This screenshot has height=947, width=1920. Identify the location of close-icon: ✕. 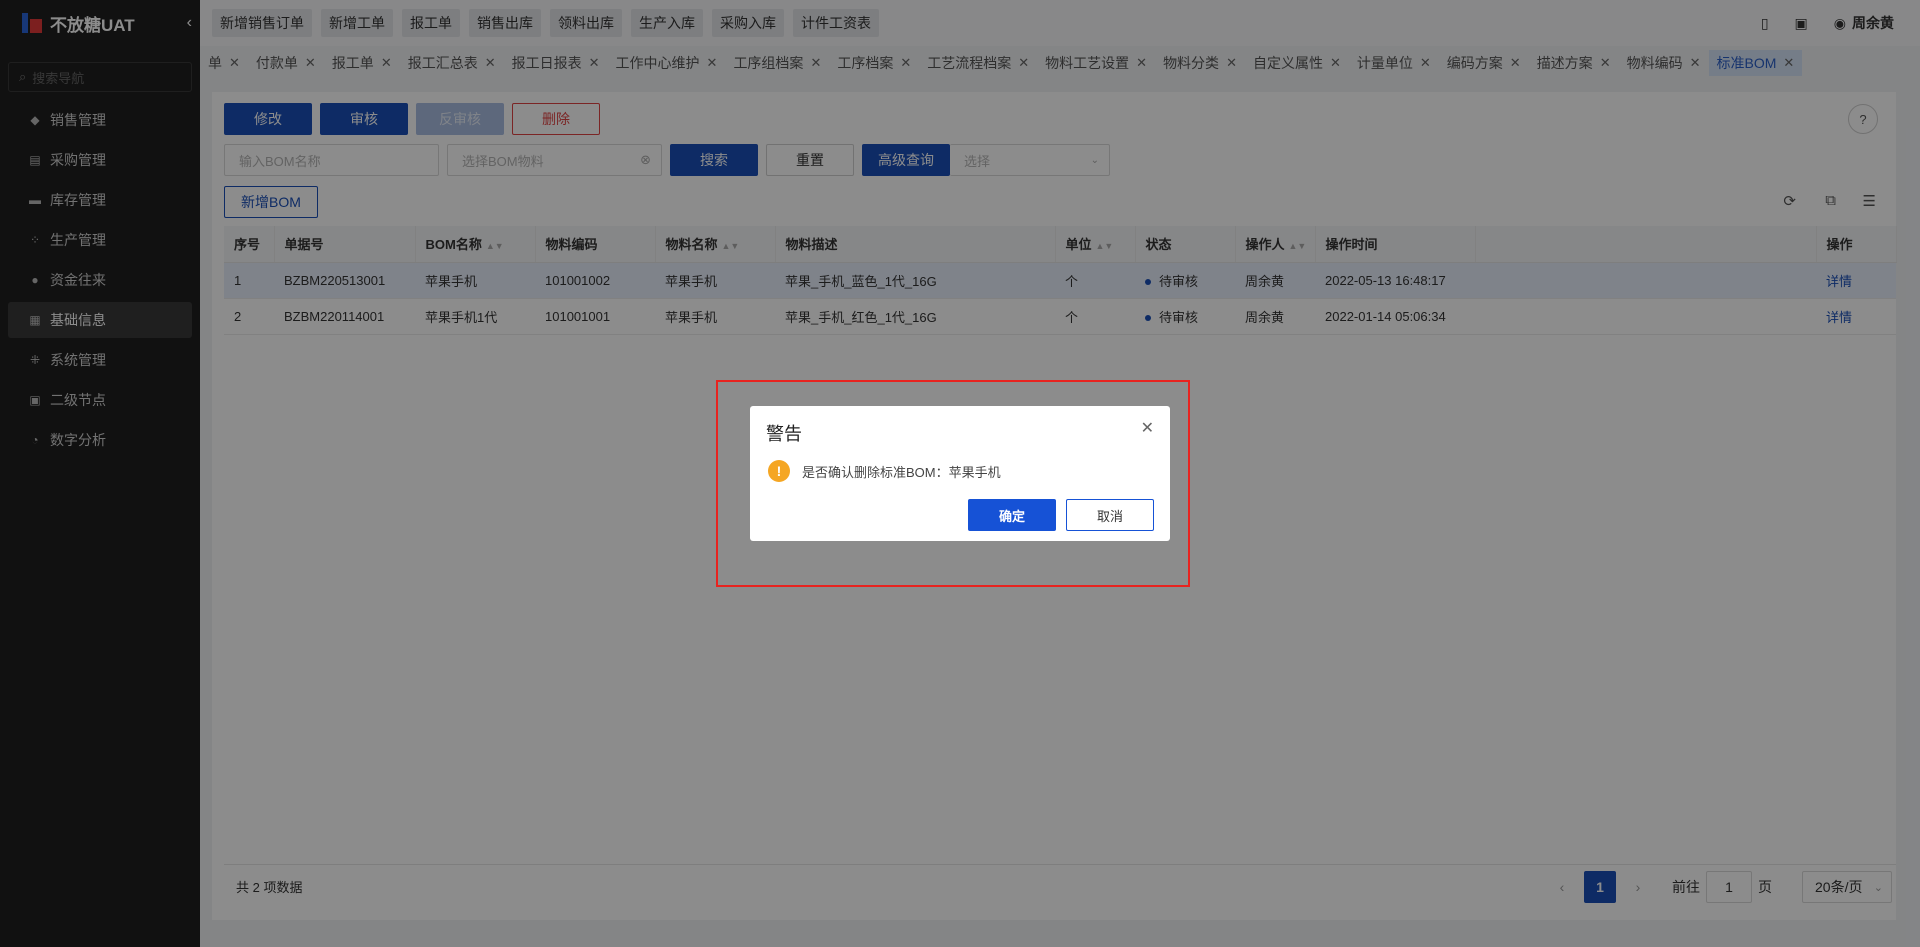
(1147, 428).